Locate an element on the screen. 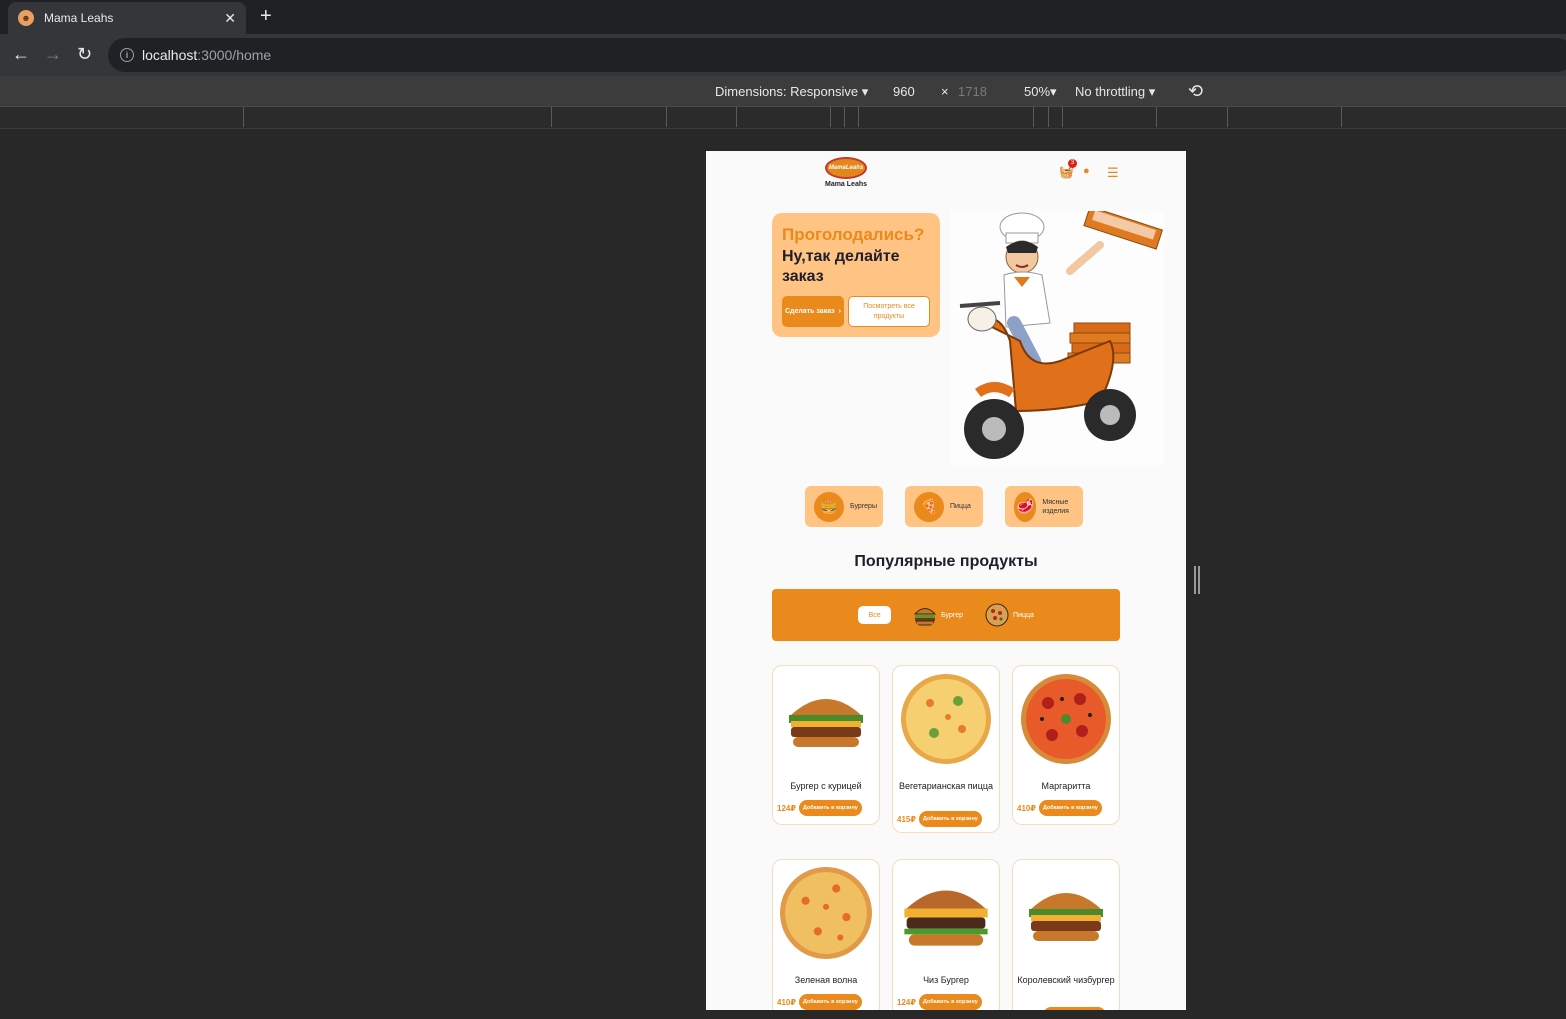  product-name: Зеленая волна is located at coordinates (826, 980).